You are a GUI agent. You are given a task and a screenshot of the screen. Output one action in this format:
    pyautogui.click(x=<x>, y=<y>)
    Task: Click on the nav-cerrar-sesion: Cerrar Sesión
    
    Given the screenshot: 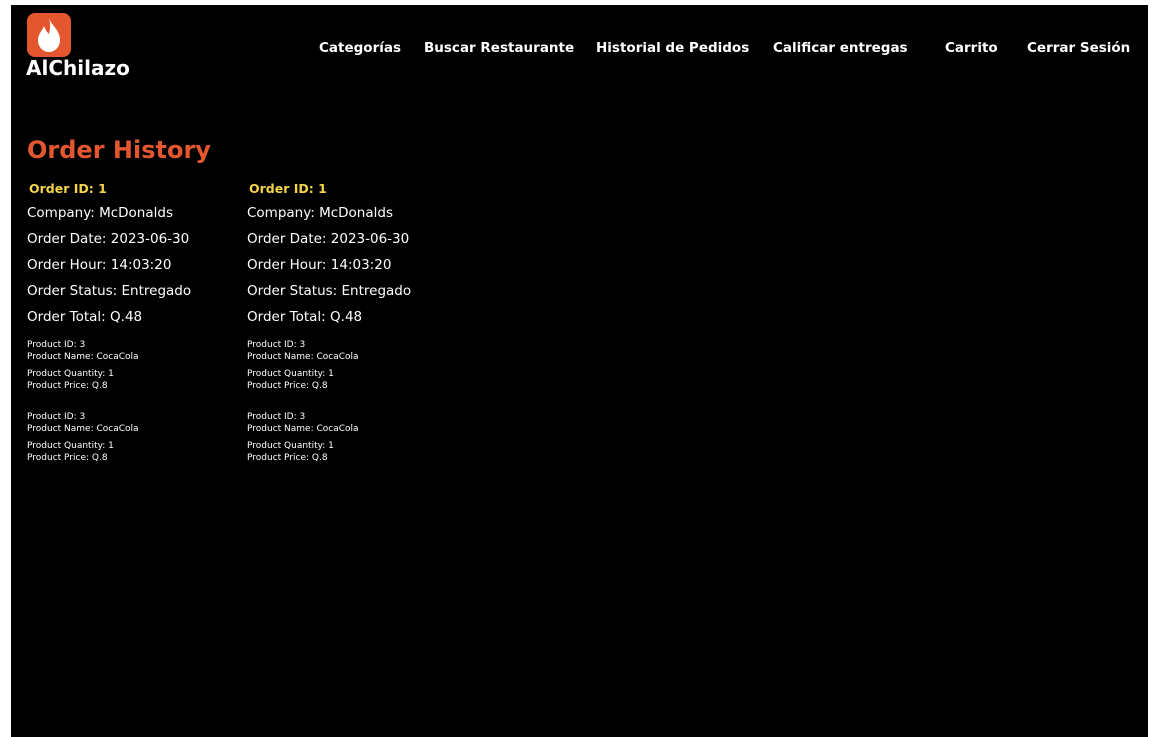 What is the action you would take?
    pyautogui.click(x=1078, y=48)
    